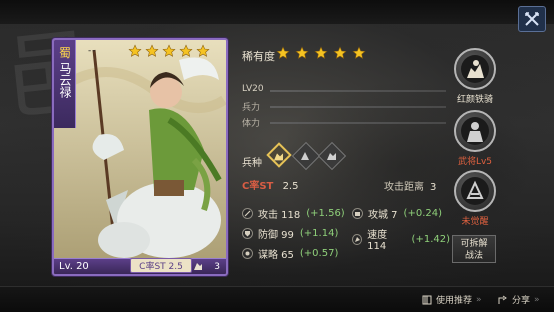 The image size is (554, 312). What do you see at coordinates (217, 267) in the screenshot?
I see `card-troop-count: 3` at bounding box center [217, 267].